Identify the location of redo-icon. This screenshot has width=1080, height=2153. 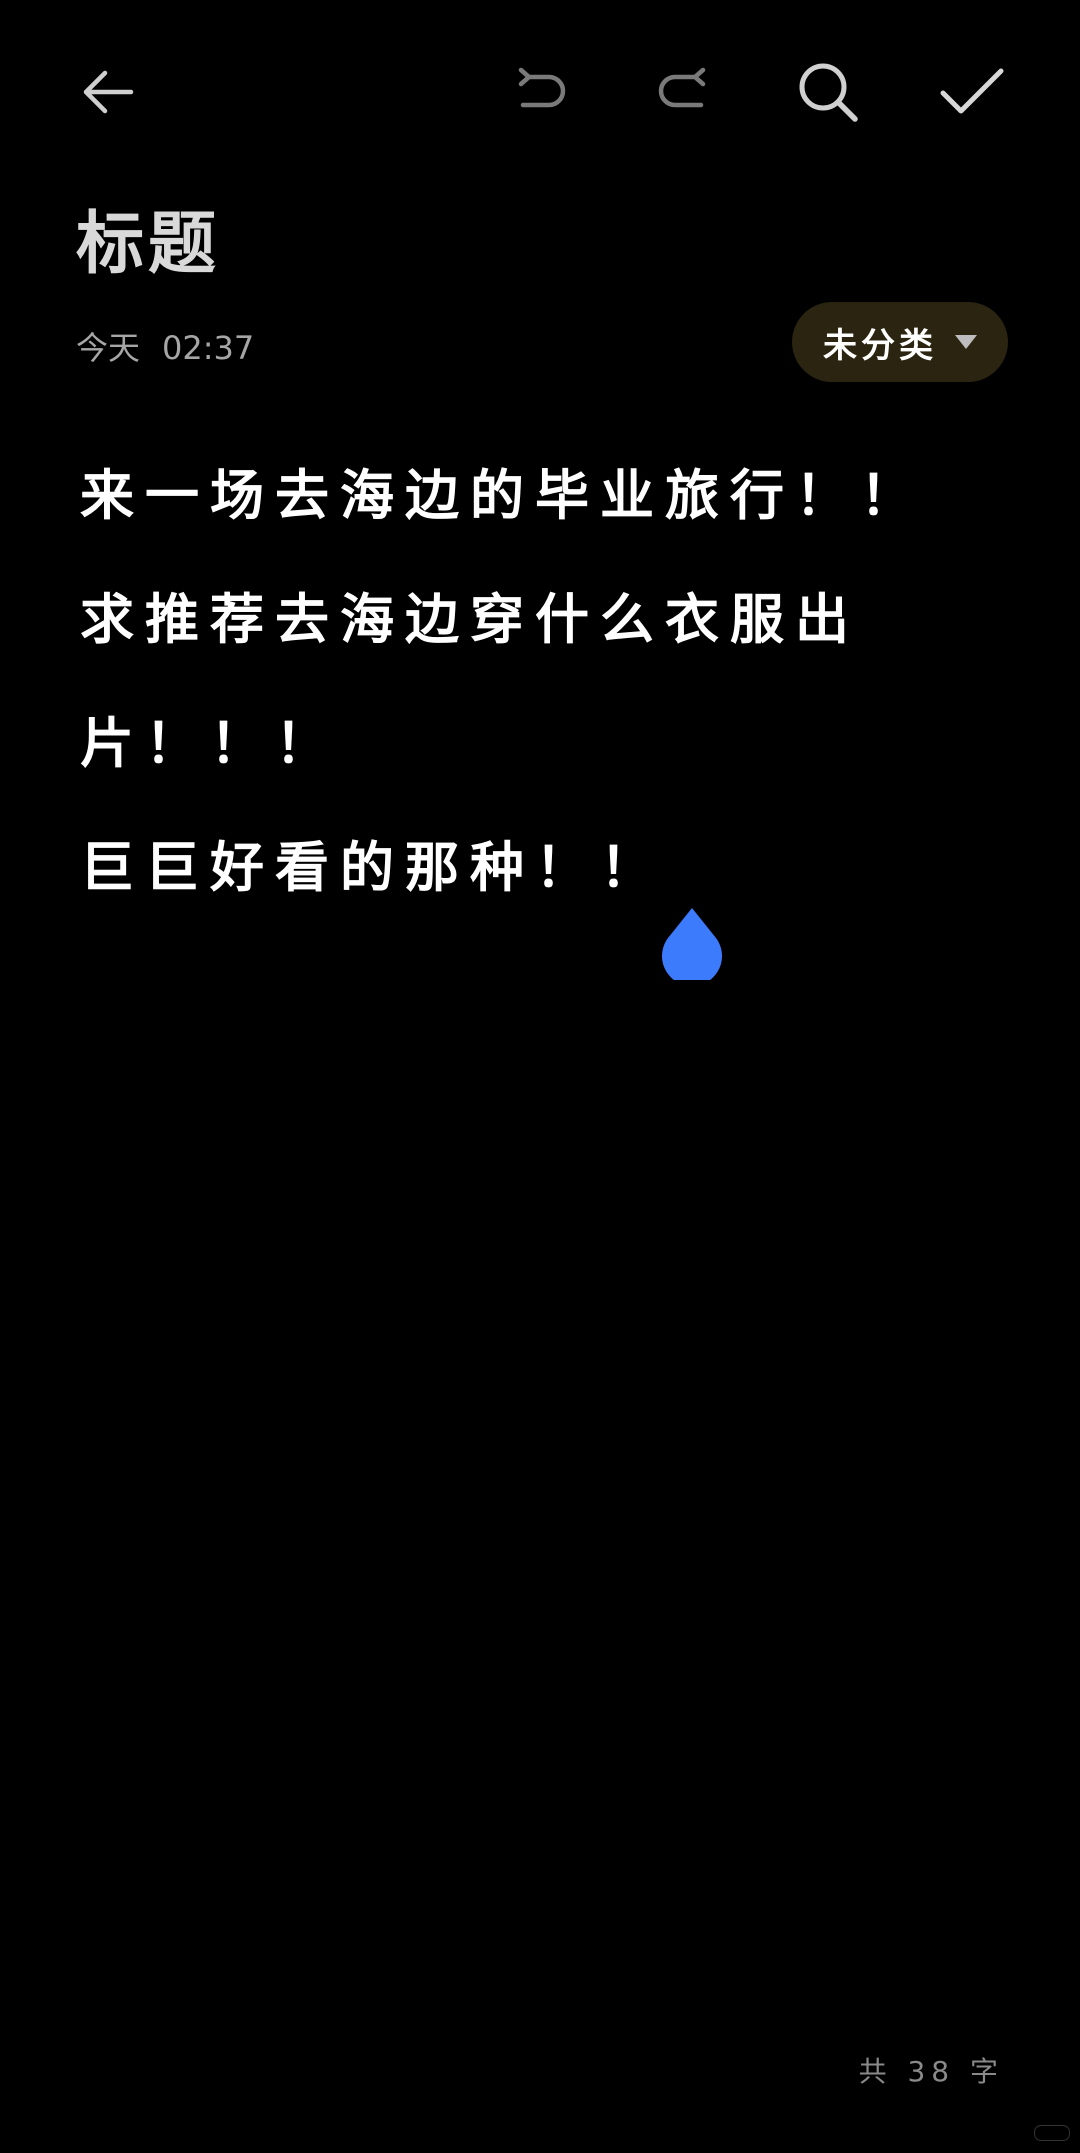
(682, 87).